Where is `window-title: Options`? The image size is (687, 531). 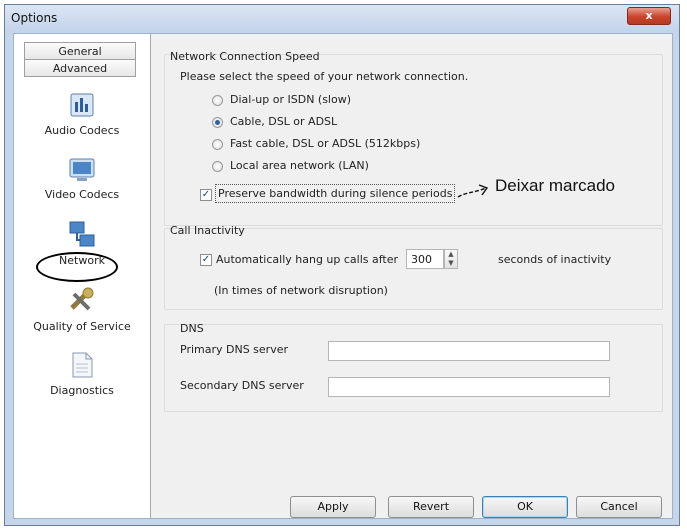 window-title: Options is located at coordinates (34, 18).